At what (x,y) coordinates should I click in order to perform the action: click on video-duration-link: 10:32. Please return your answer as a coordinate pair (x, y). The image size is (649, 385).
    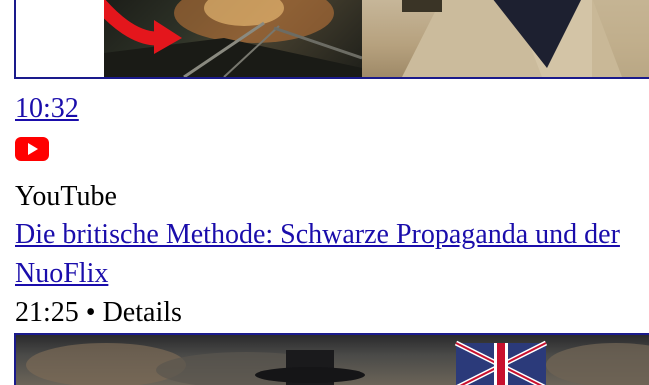
    Looking at the image, I should click on (47, 109).